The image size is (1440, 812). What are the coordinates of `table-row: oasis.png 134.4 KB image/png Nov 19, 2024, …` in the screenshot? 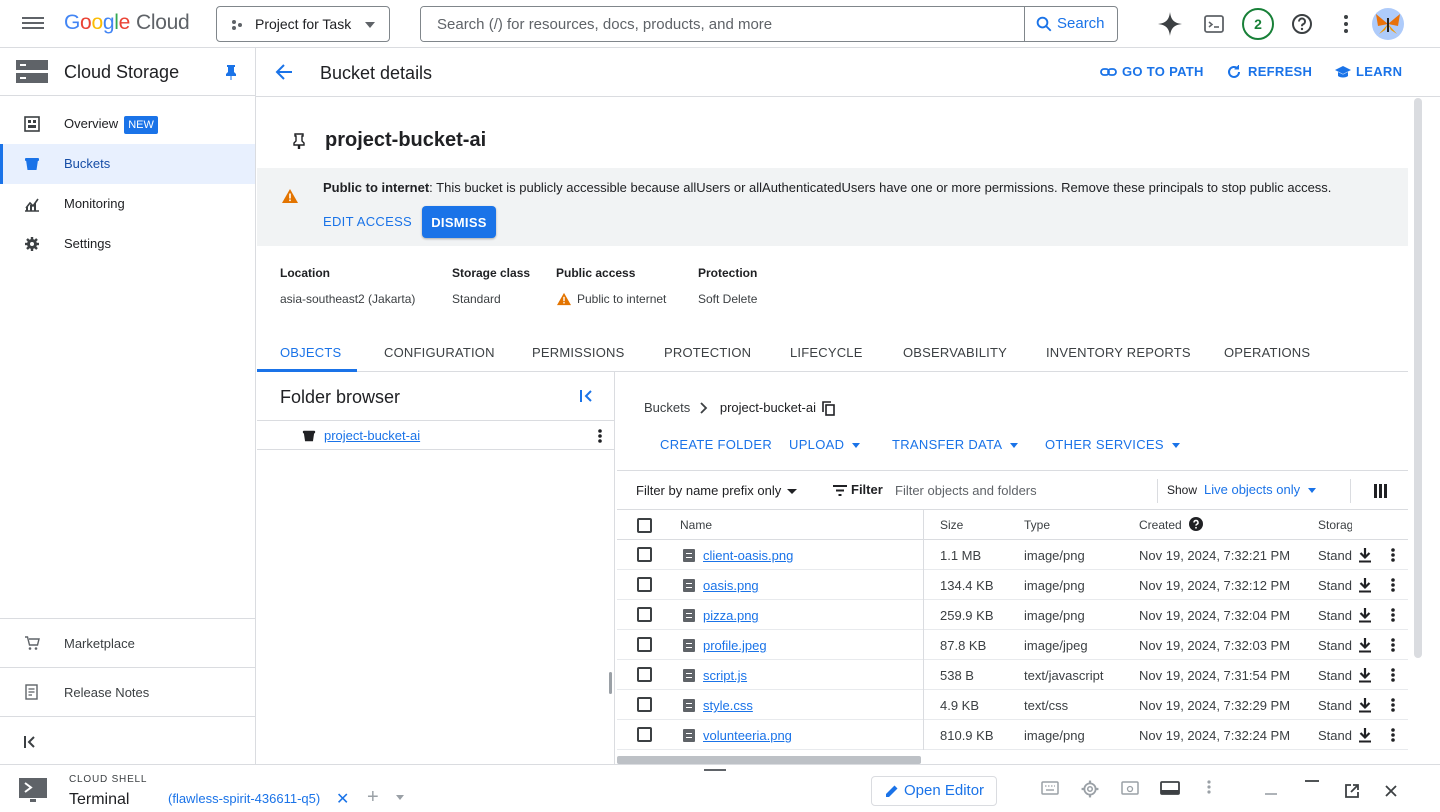 It's located at (1012, 585).